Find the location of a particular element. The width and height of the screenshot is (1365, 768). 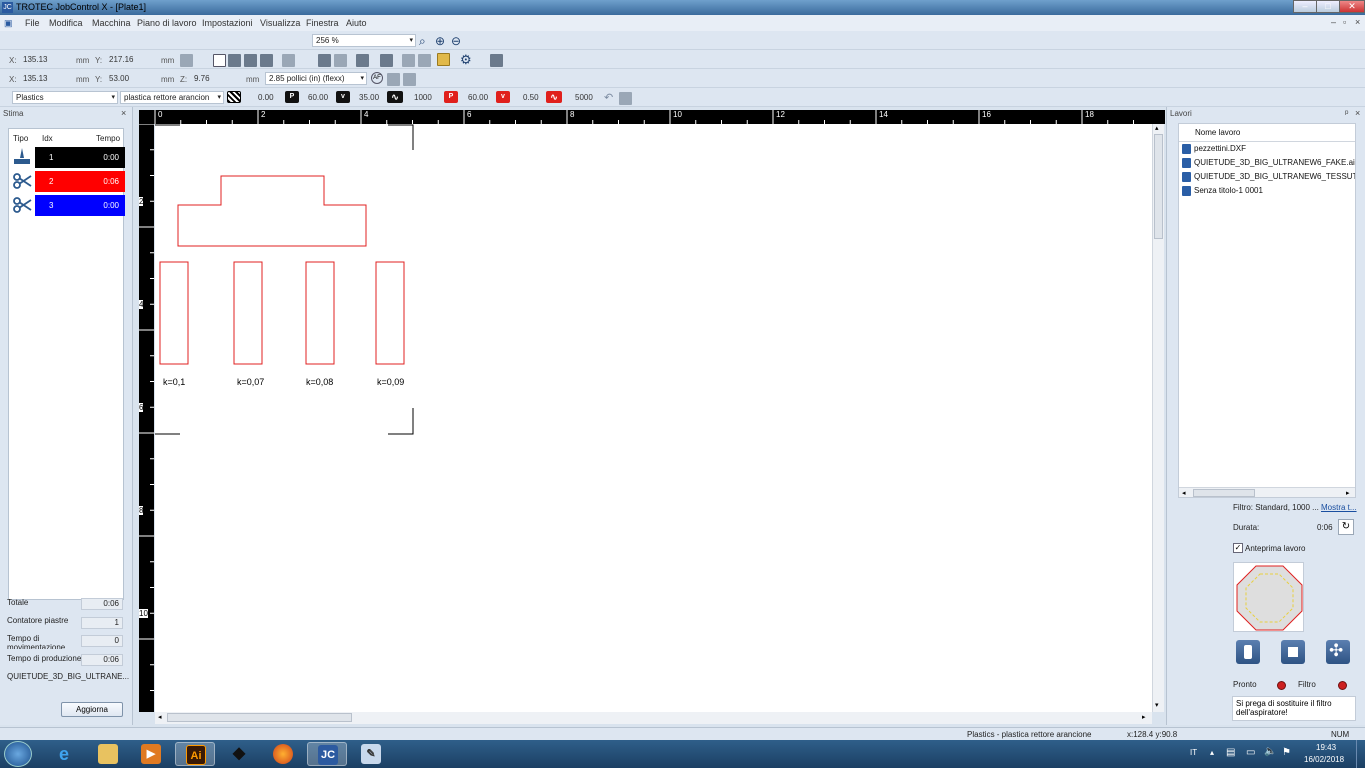

cut-speed-value: 0.50 is located at coordinates (531, 97).